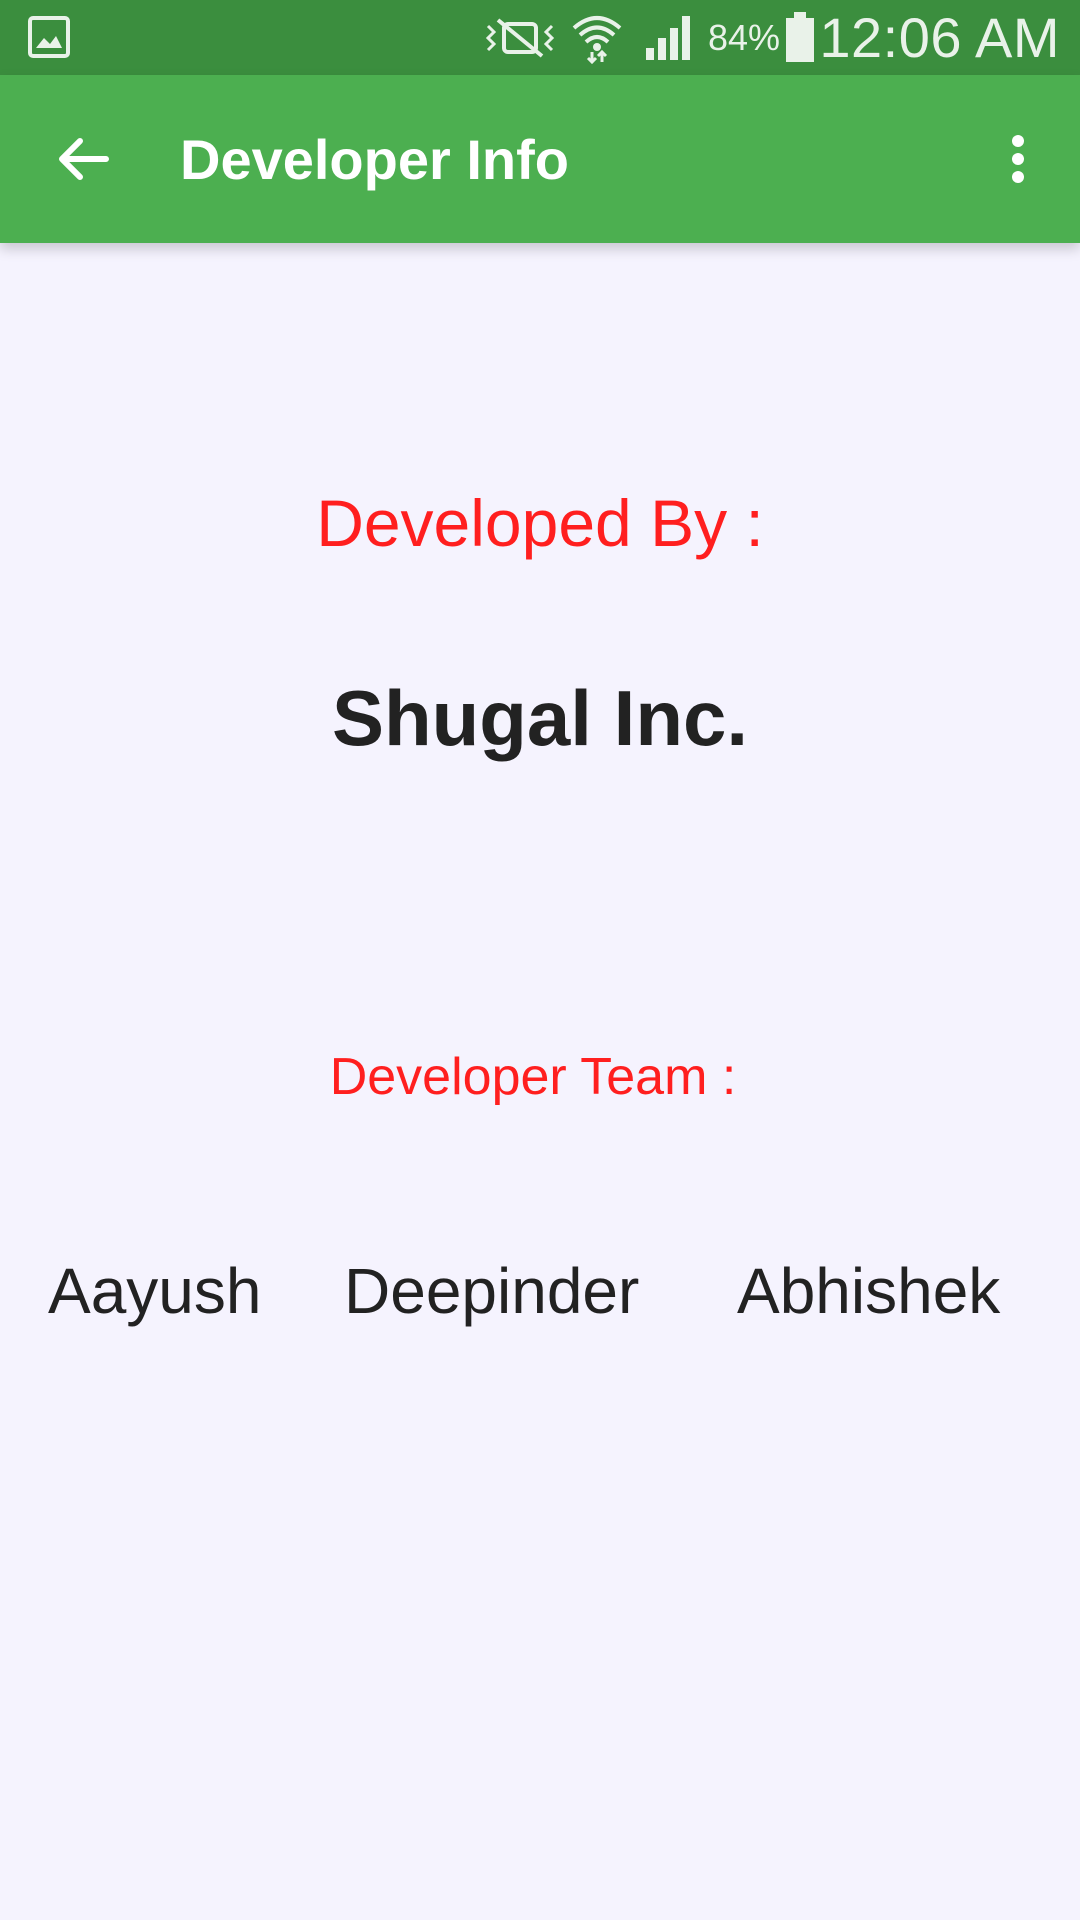 This screenshot has height=1920, width=1080. What do you see at coordinates (668, 38) in the screenshot?
I see `signal-icon` at bounding box center [668, 38].